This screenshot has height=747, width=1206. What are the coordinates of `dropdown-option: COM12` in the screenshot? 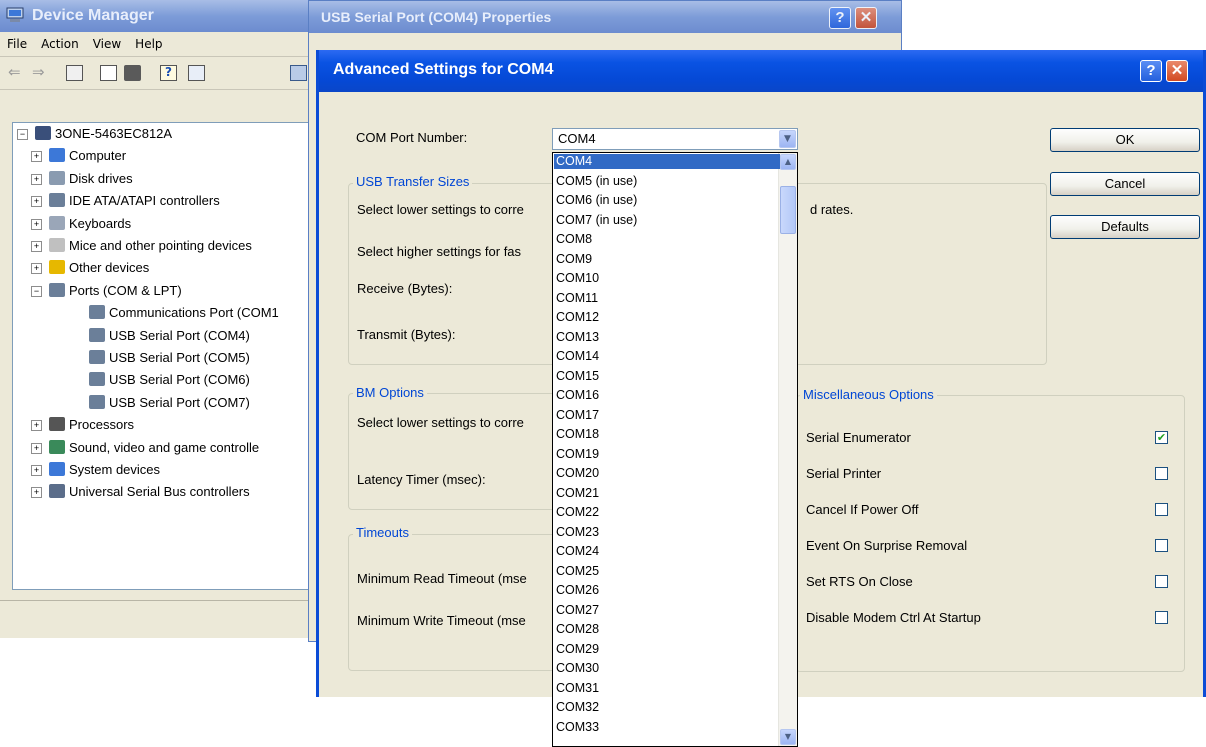 It's located at (667, 317).